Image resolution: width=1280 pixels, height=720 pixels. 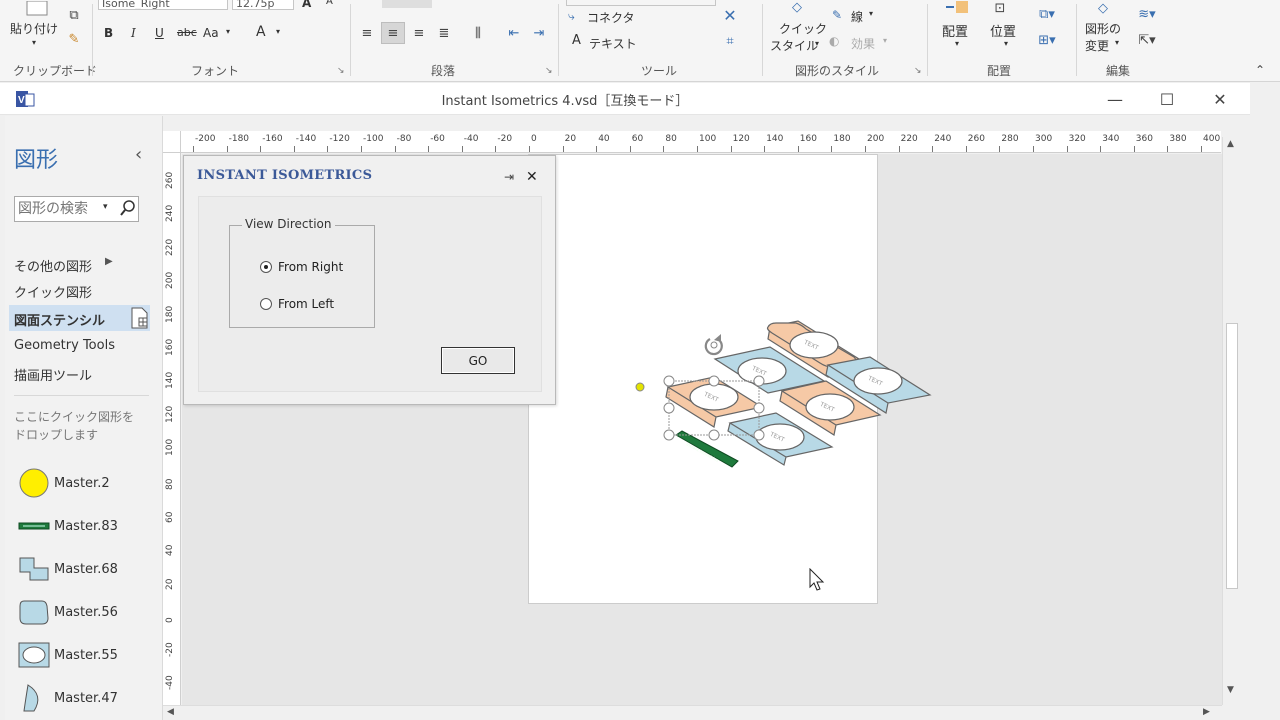 What do you see at coordinates (957, 8) in the screenshot?
I see `align-shapes-icon` at bounding box center [957, 8].